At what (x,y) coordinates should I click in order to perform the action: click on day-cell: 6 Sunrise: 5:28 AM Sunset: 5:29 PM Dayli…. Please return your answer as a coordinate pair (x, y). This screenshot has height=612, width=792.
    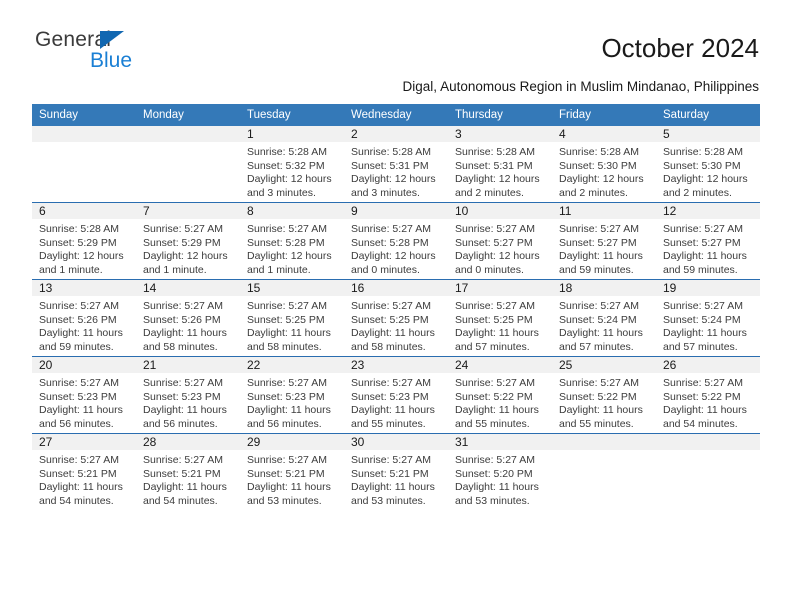
    Looking at the image, I should click on (84, 241).